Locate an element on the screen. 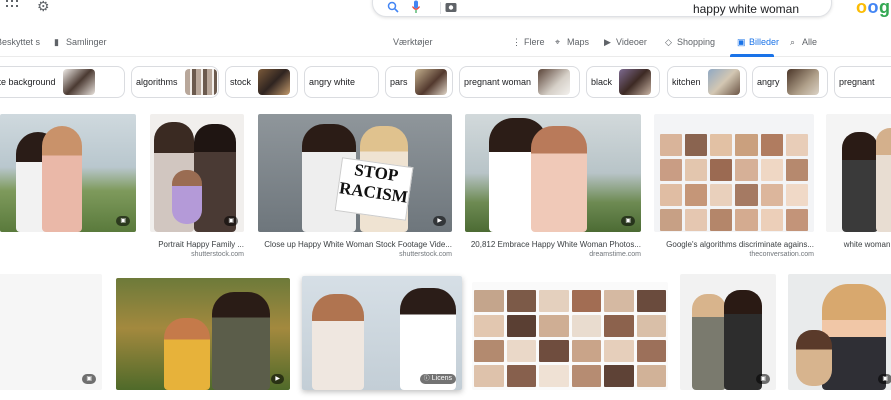 Image resolution: width=891 pixels, height=400 pixels. tab-flere: ⋮ Flere is located at coordinates (528, 42).